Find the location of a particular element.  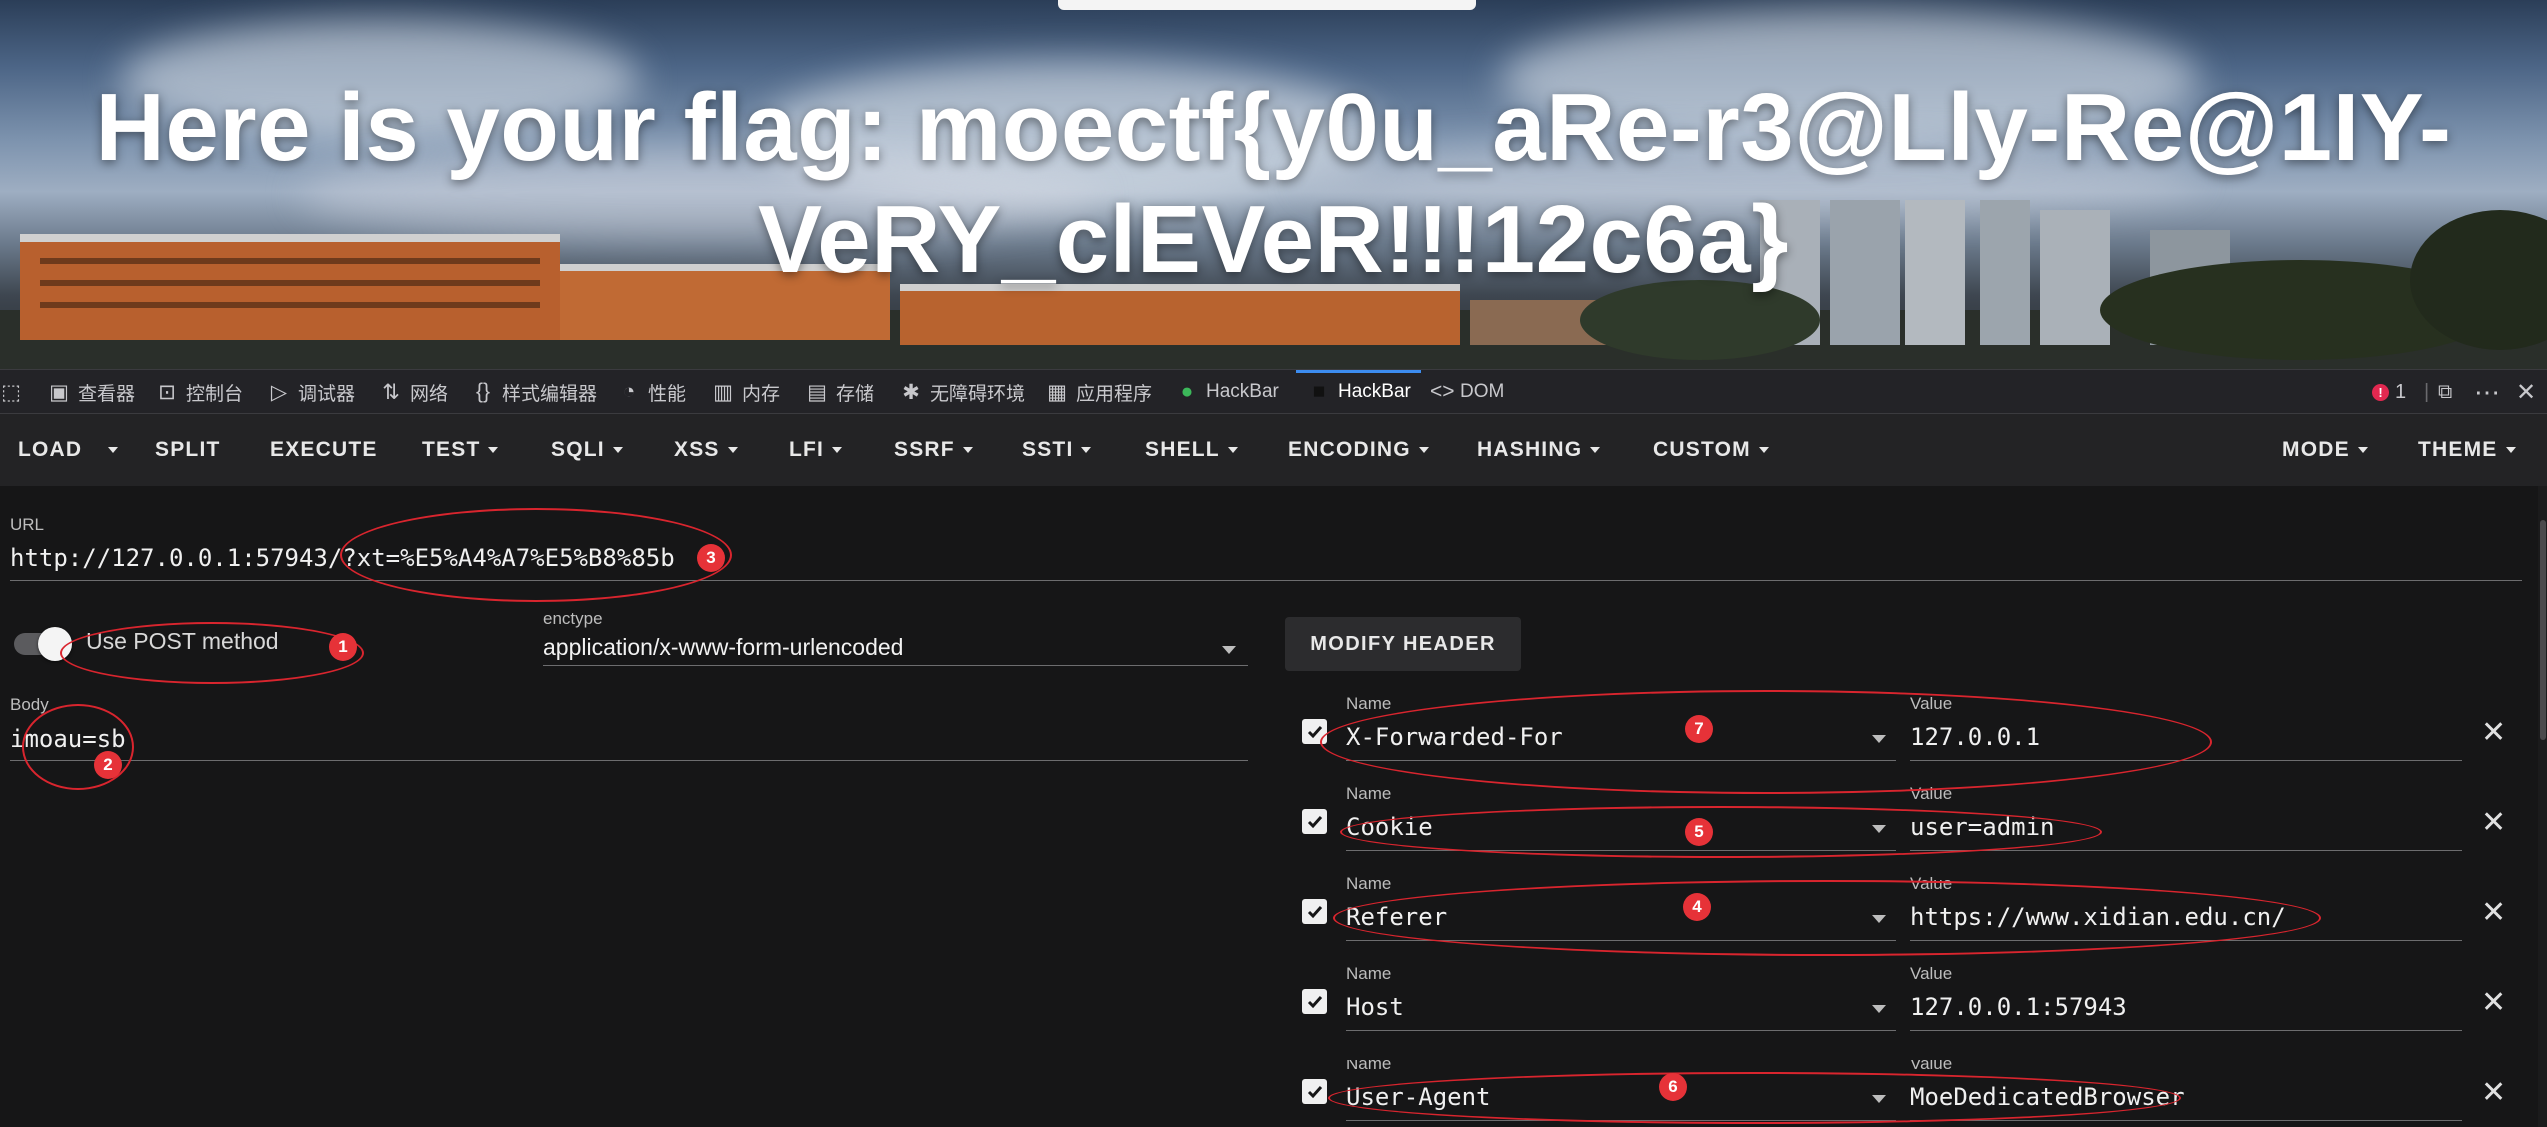

tab-storage: ▤ 存储 is located at coordinates (840, 392).